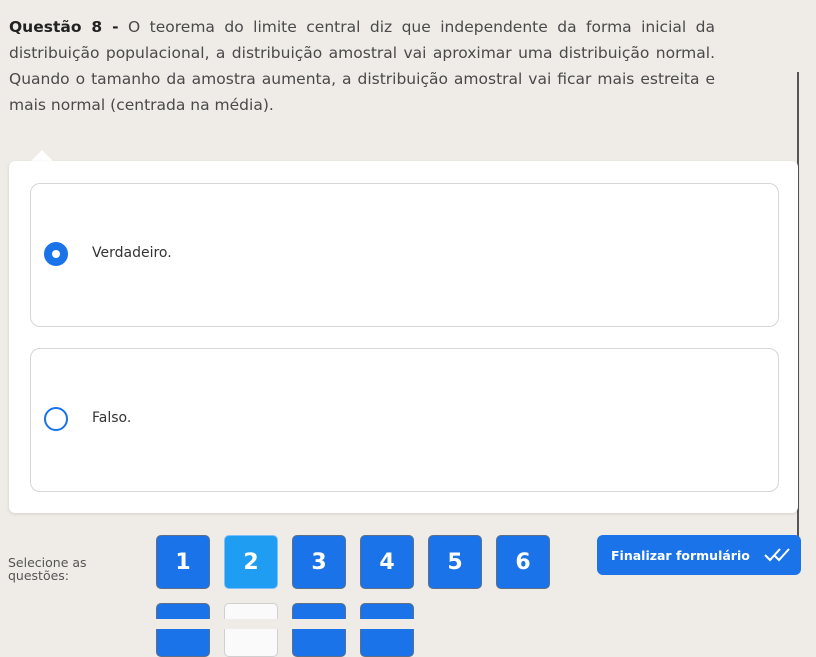 The width and height of the screenshot is (816, 657). I want to click on question-button-5: 5, so click(455, 562).